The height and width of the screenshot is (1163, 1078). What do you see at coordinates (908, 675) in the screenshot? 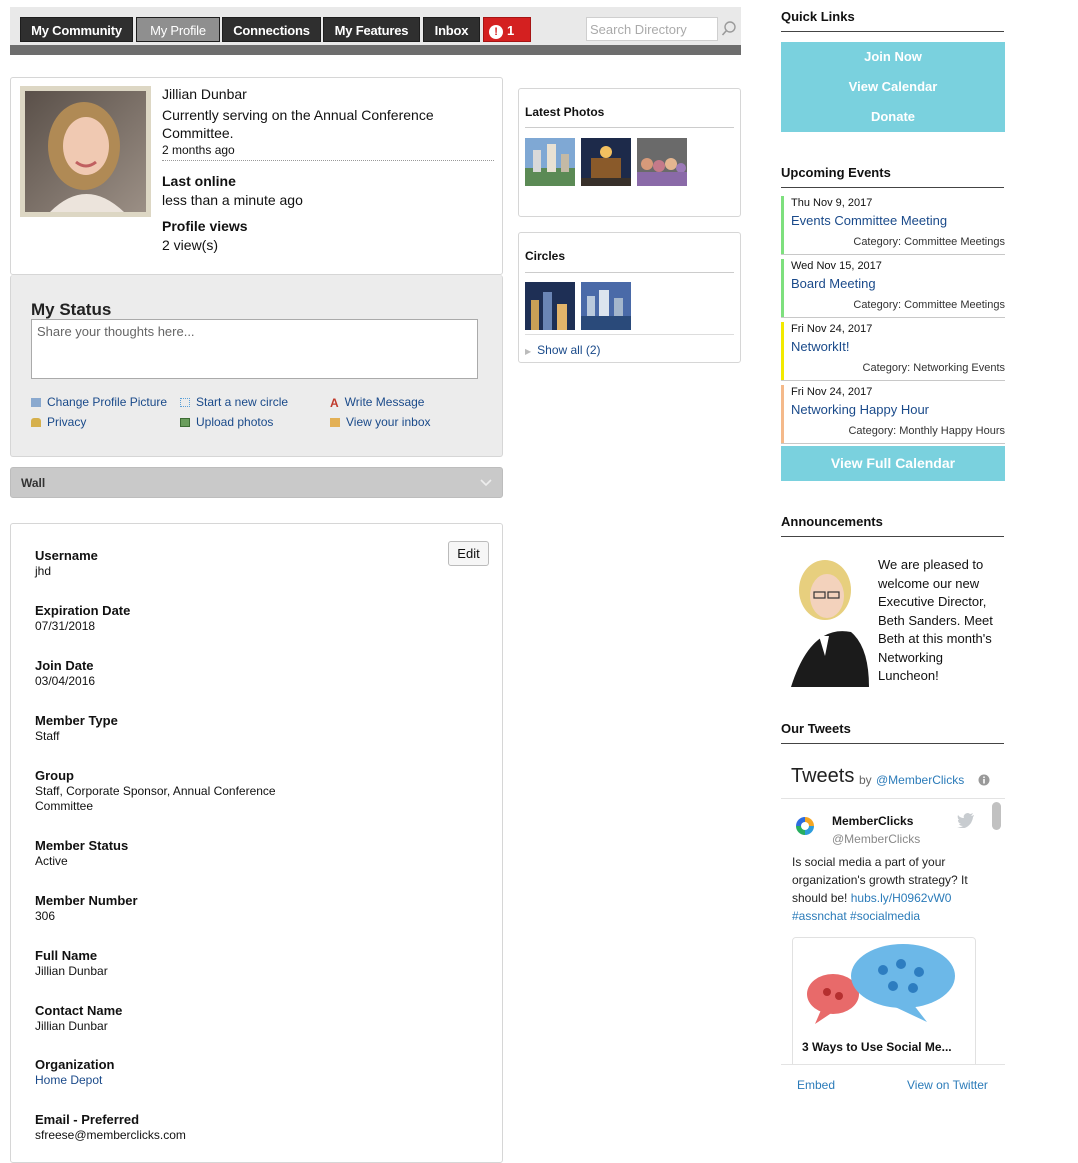
I see `announcement-line: Luncheon!` at bounding box center [908, 675].